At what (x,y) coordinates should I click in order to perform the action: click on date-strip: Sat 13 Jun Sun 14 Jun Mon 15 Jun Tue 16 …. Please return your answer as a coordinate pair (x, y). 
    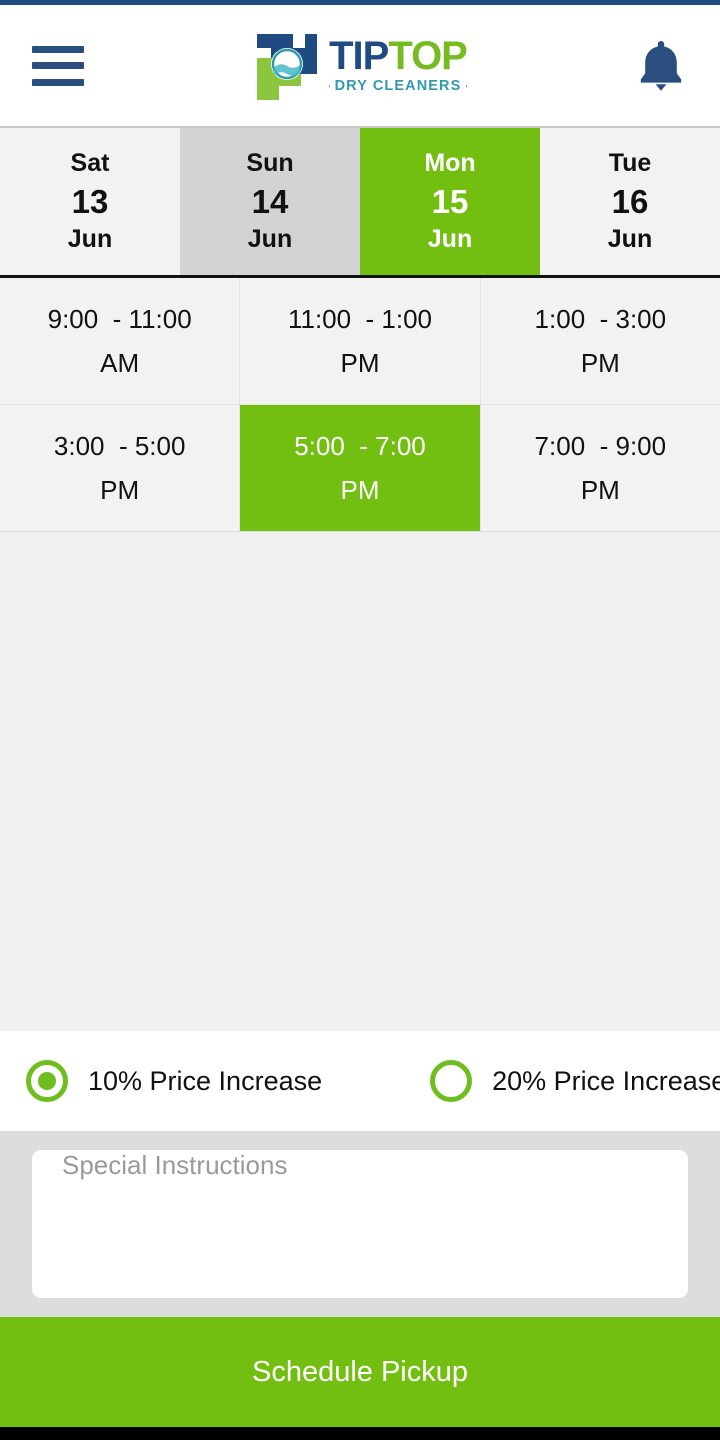
    Looking at the image, I should click on (360, 202).